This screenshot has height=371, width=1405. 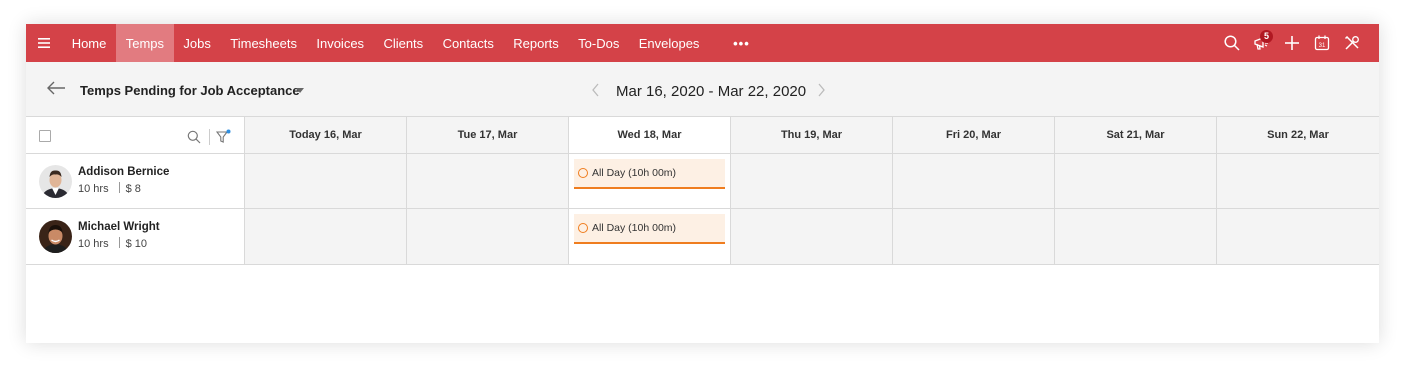 I want to click on day-header-selected: Wed 18, Mar, so click(x=650, y=135).